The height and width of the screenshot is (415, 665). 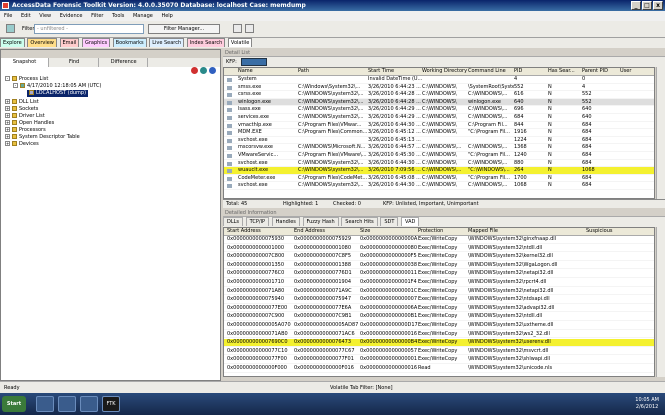 I want to click on connect-icon, so click(x=212, y=70).